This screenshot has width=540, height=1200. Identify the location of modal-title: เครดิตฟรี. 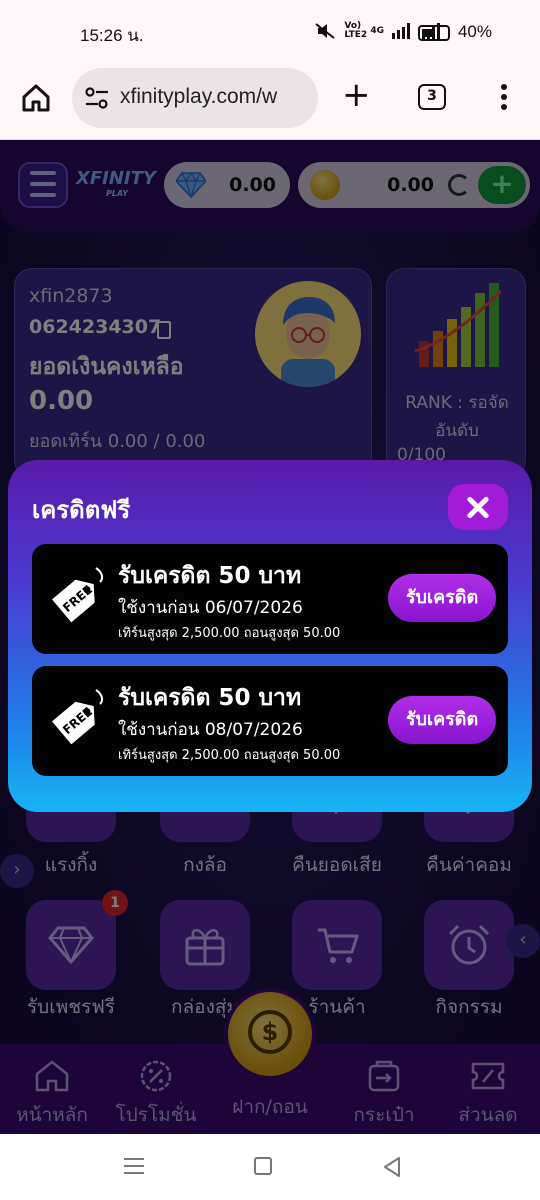
(81, 510).